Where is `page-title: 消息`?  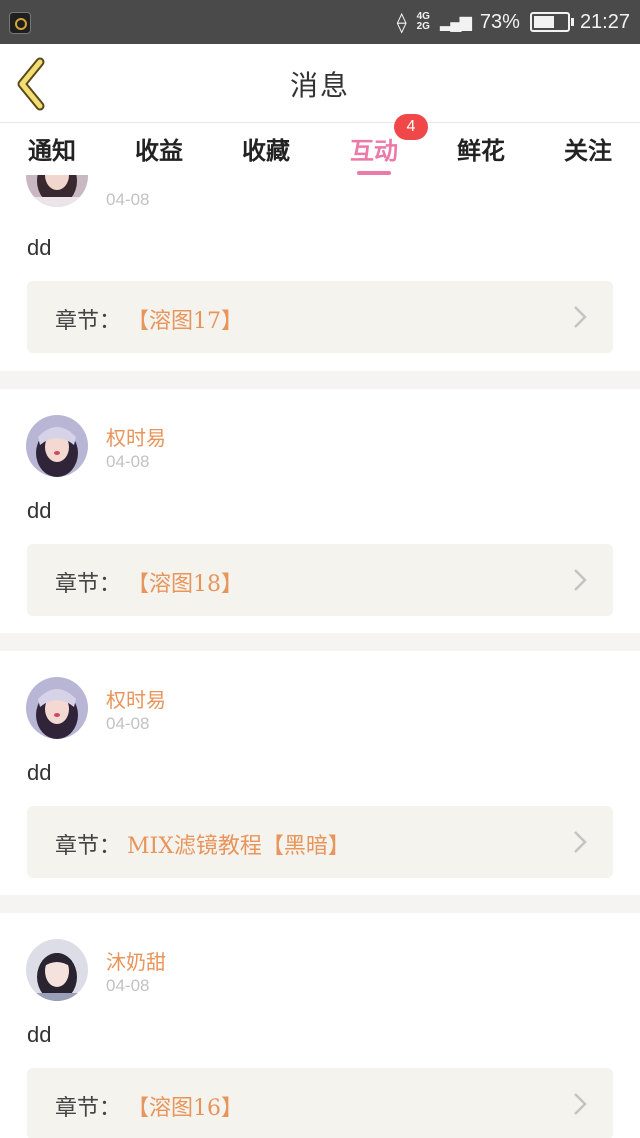
page-title: 消息 is located at coordinates (319, 85).